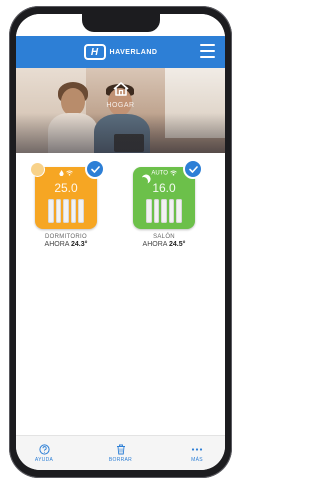  Describe the element at coordinates (197, 459) in the screenshot. I see `more-label: MÁS` at that location.